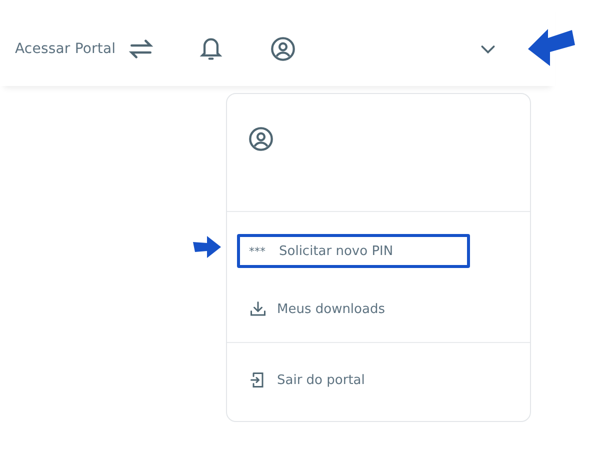 The height and width of the screenshot is (458, 589). Describe the element at coordinates (353, 309) in the screenshot. I see `menu-item: Meus downloads` at that location.